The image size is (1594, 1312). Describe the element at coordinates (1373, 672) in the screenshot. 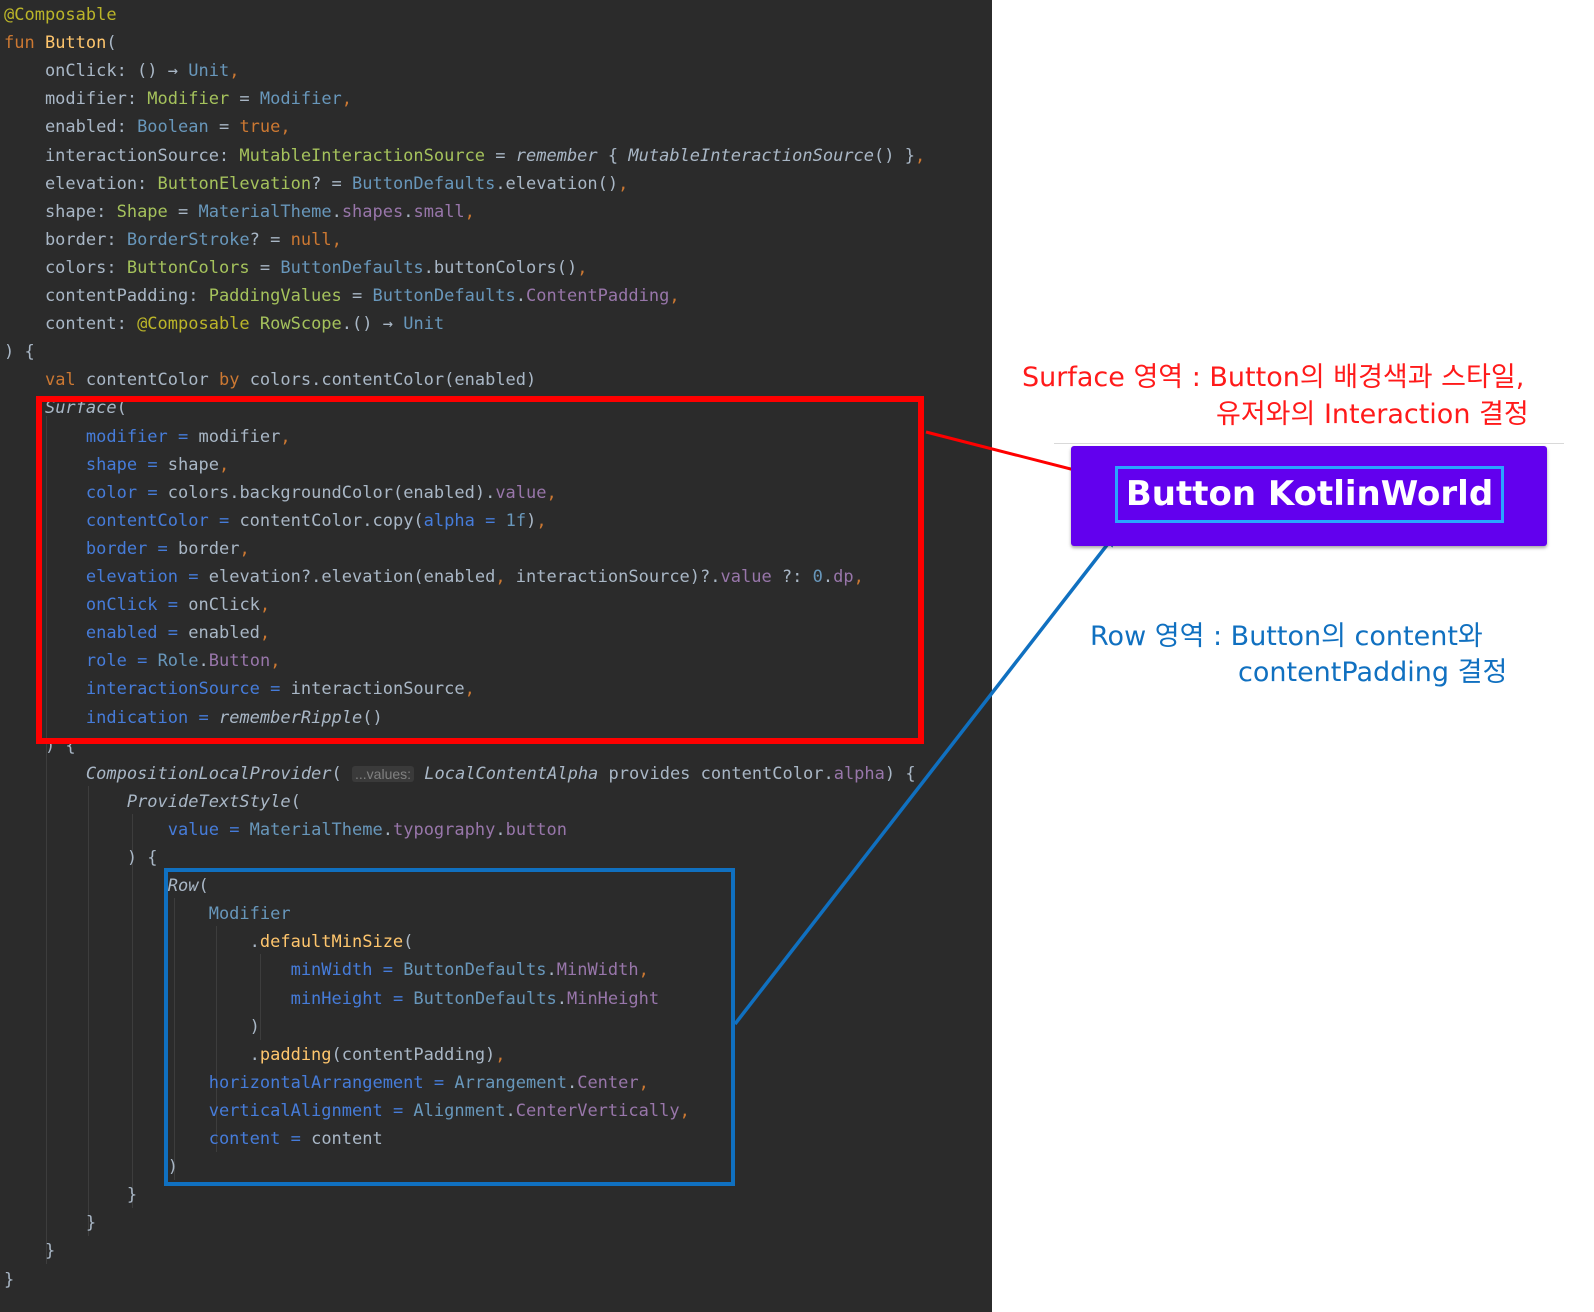

I see `row-annotation-line-2: contentPadding 결정` at that location.